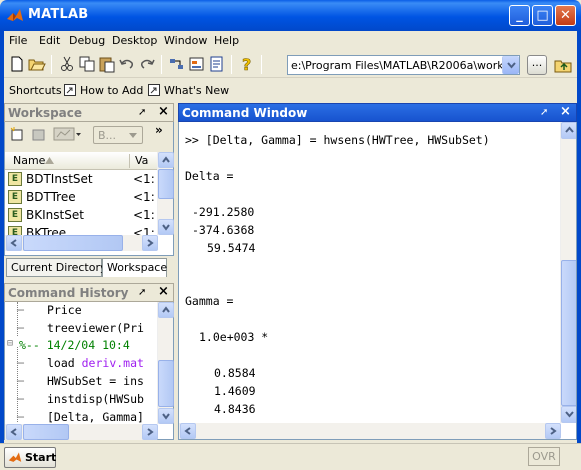 The width and height of the screenshot is (581, 470). I want to click on collapse-icon: ⊟, so click(10, 343).